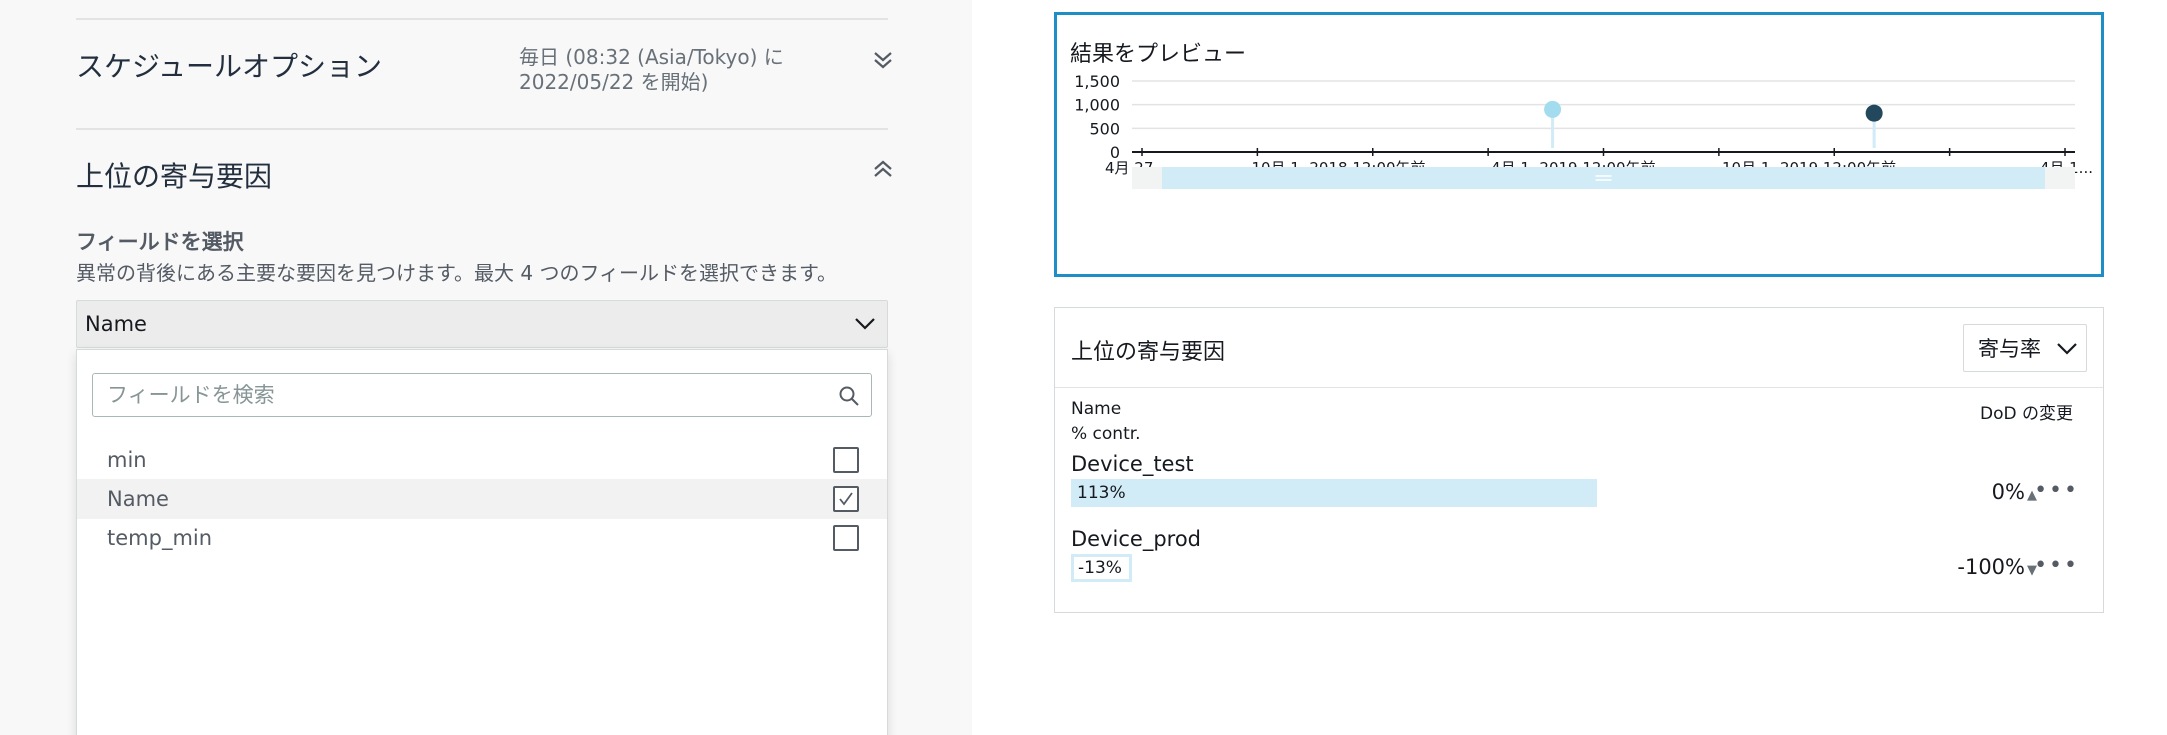  What do you see at coordinates (1334, 493) in the screenshot?
I see `contribution-bar: 113%` at bounding box center [1334, 493].